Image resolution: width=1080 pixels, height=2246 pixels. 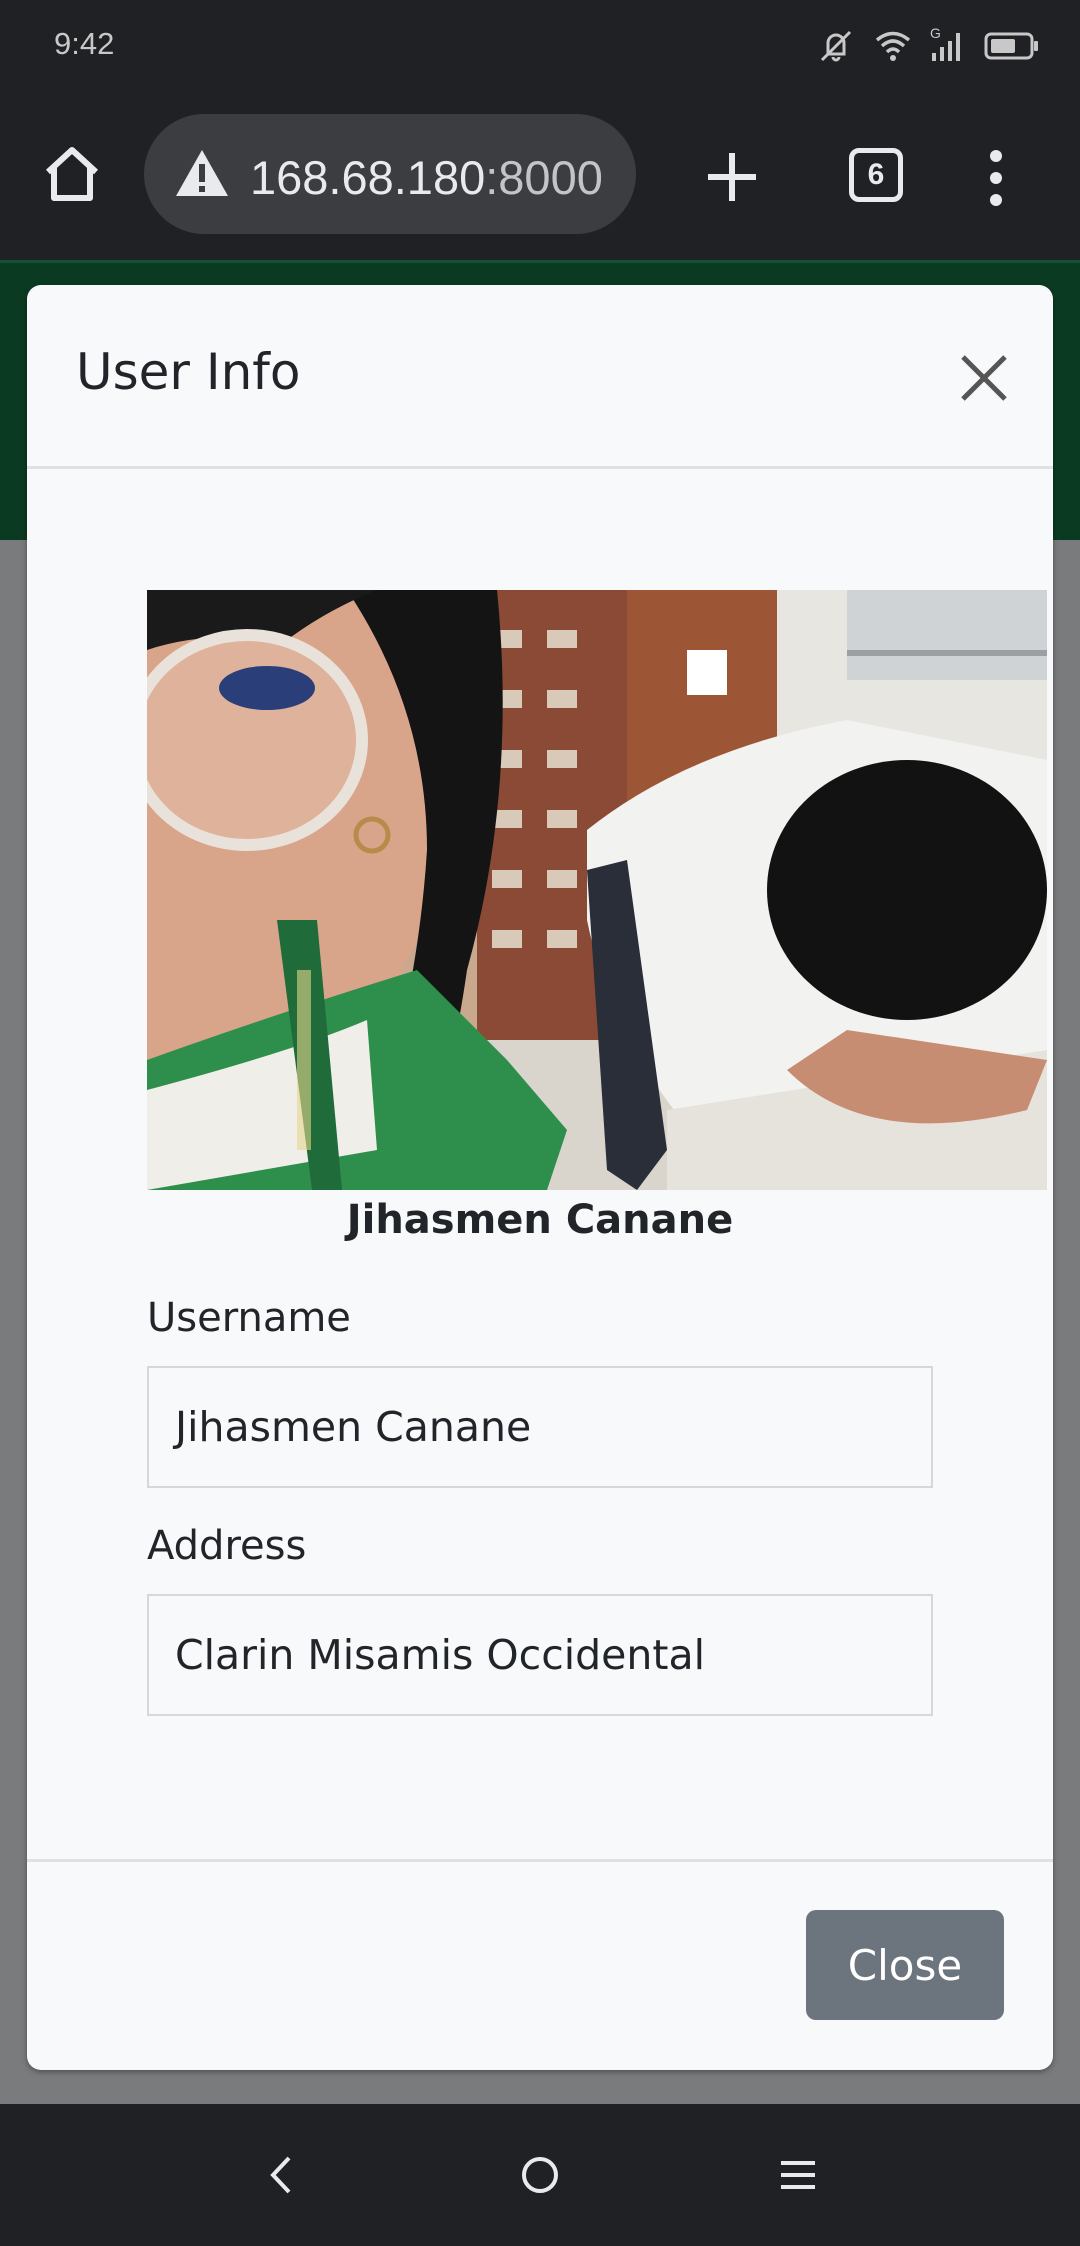 I want to click on url-text: 168.68.180:8000, so click(x=426, y=177).